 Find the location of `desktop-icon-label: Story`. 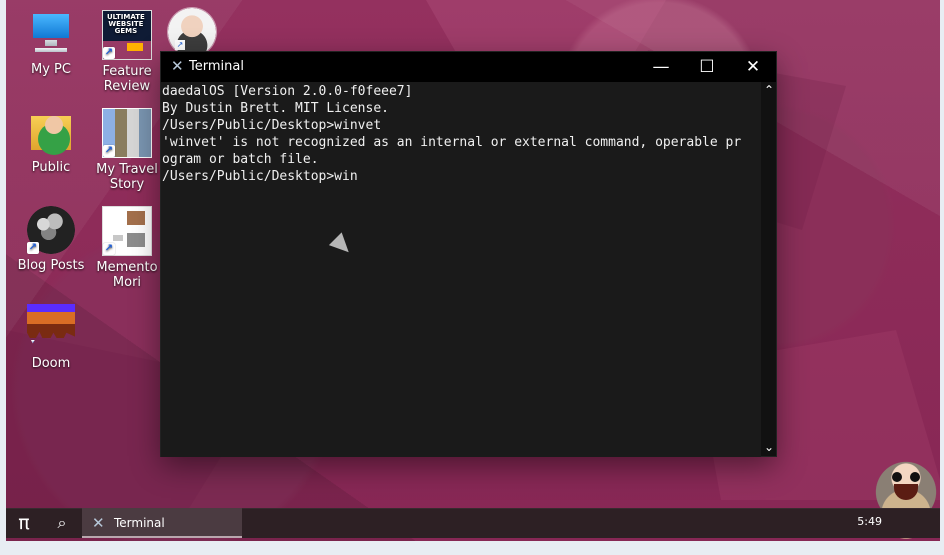

desktop-icon-label: Story is located at coordinates (127, 184).